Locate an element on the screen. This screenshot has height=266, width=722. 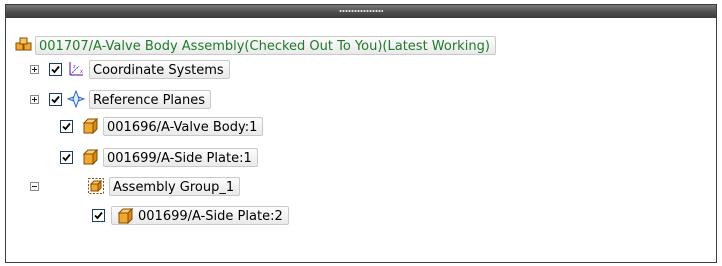
panel-title-bar is located at coordinates (361, 11).